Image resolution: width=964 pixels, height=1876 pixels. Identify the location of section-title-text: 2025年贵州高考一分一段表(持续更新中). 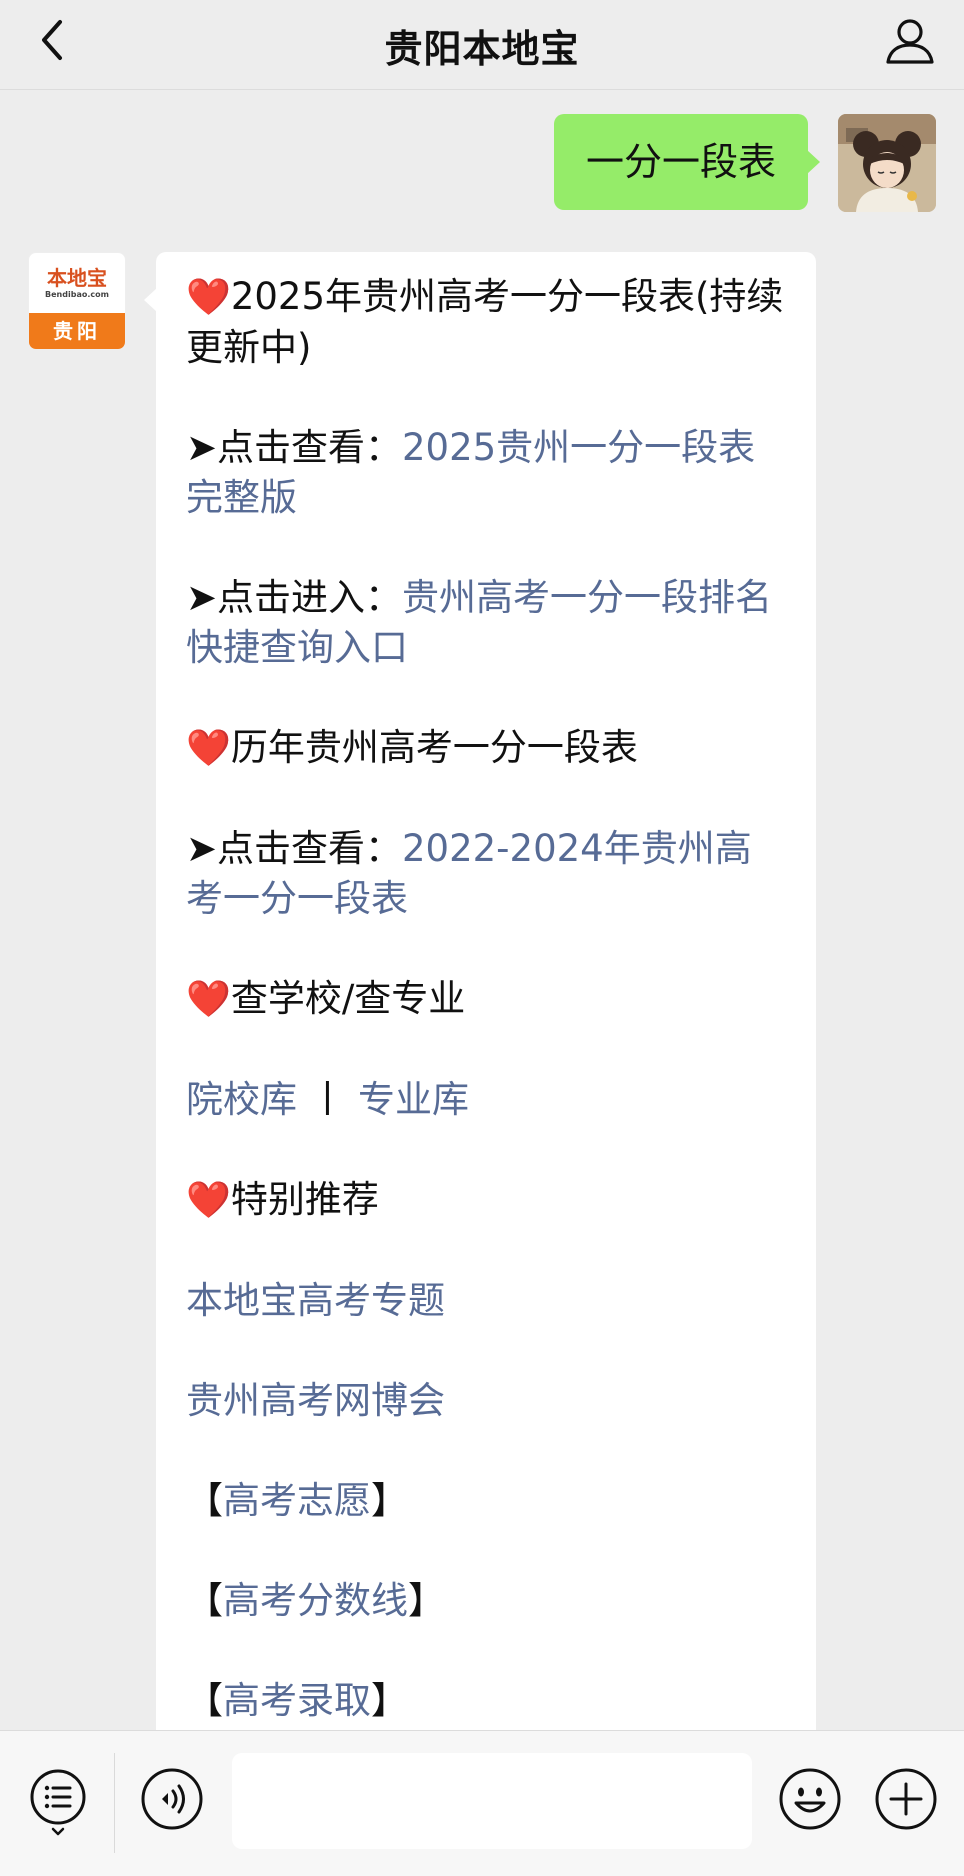
(485, 322).